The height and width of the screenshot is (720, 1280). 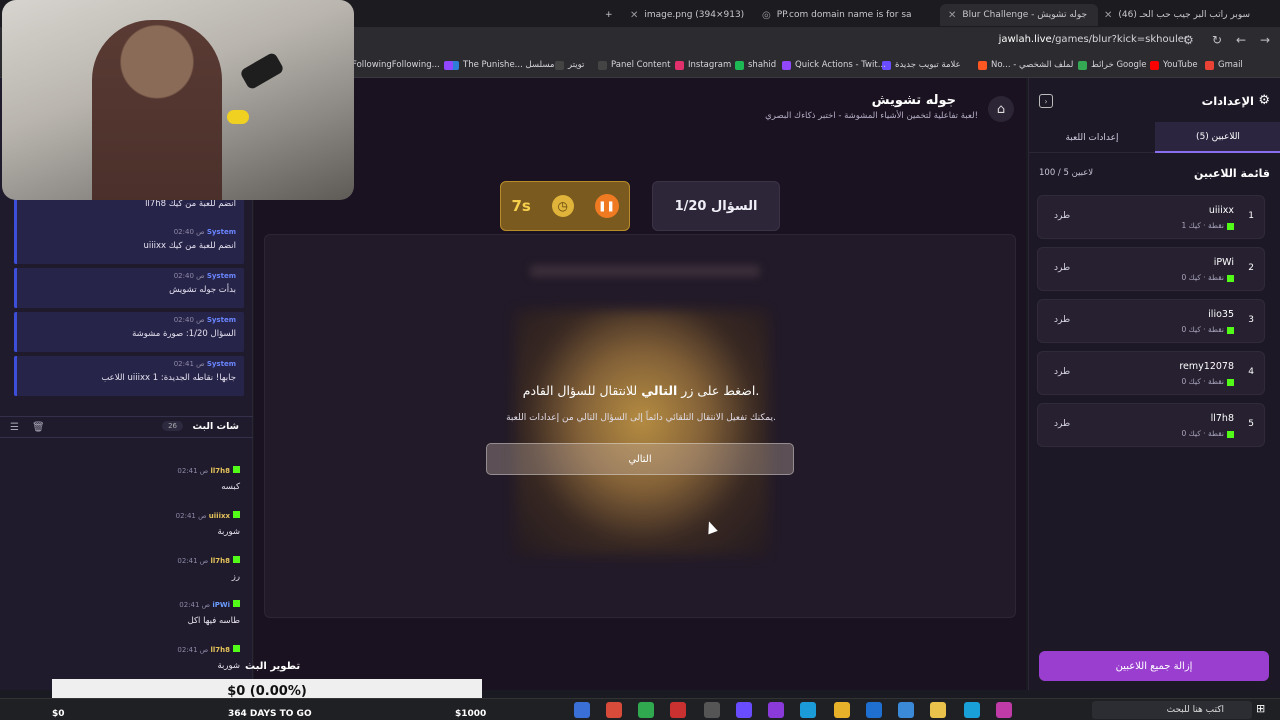 I want to click on chat-username: iPWi, so click(x=221, y=605).